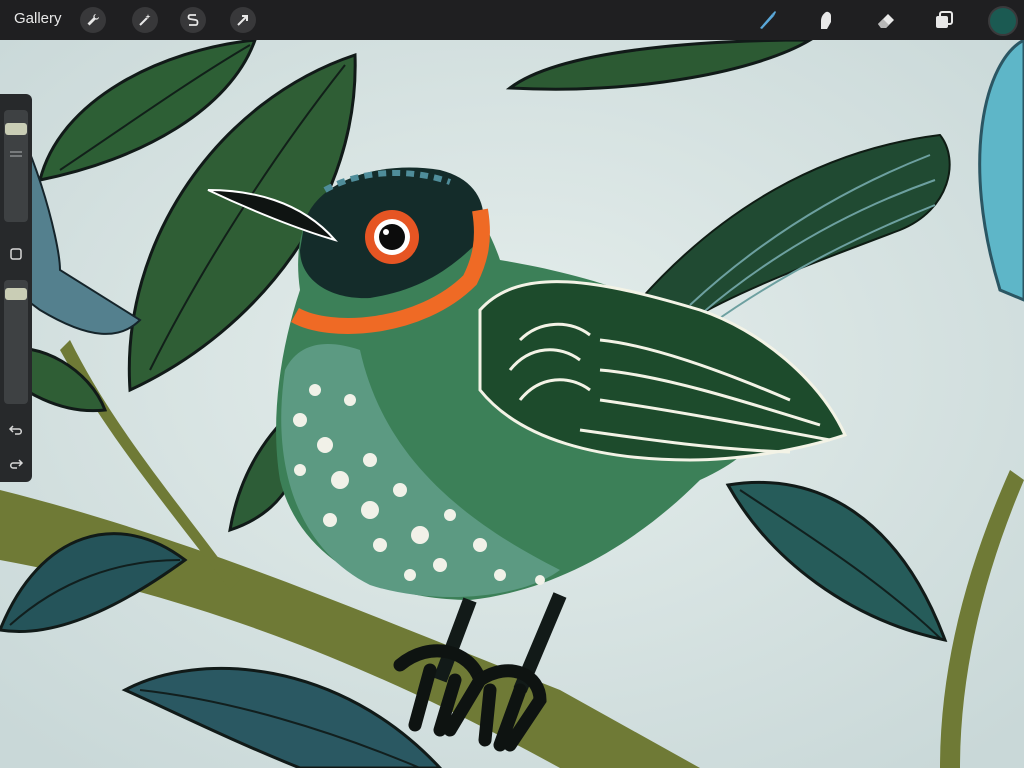  I want to click on square-icon, so click(16, 254).